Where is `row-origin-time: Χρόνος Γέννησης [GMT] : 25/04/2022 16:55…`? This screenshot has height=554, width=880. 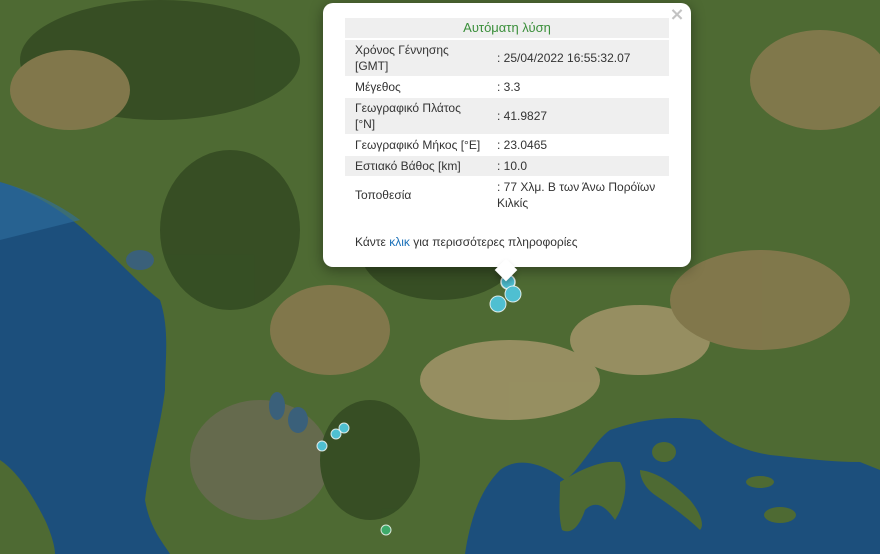
row-origin-time: Χρόνος Γέννησης [GMT] : 25/04/2022 16:55… is located at coordinates (507, 58).